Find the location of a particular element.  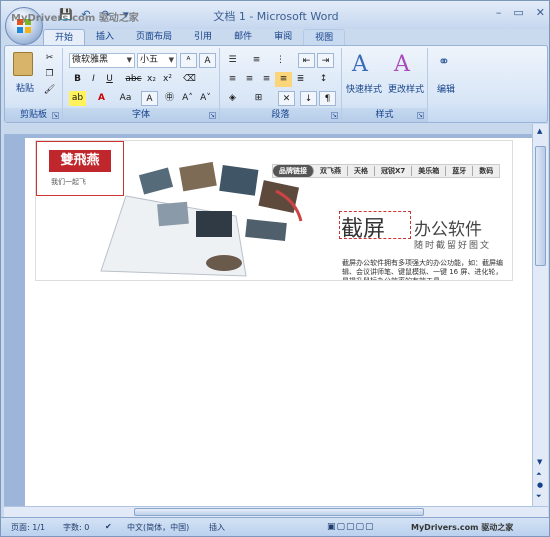

enclose-char-icon: ㊥ is located at coordinates (169, 98).